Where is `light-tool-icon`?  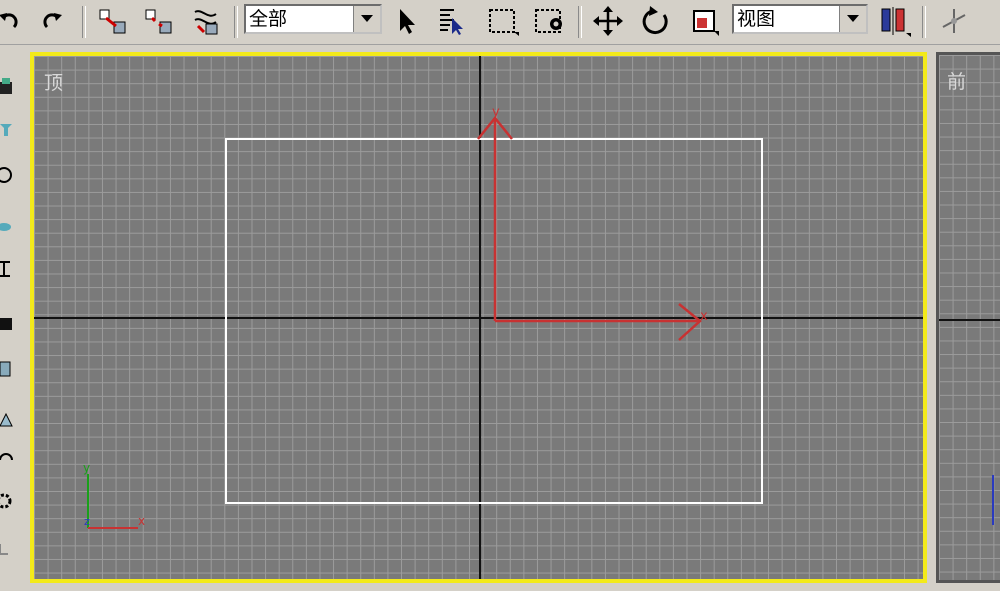
light-tool-icon is located at coordinates (9, 457).